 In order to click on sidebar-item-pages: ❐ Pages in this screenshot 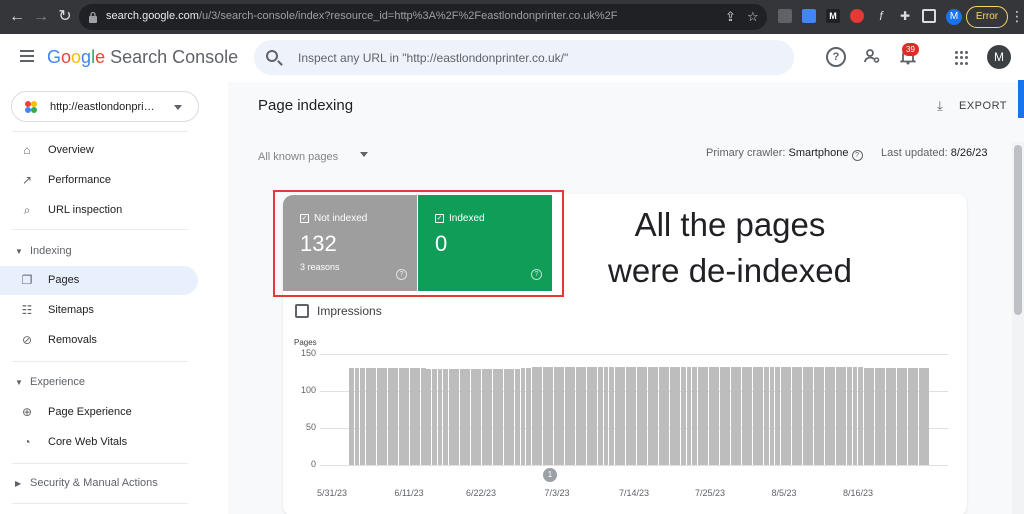, I will do `click(99, 280)`.